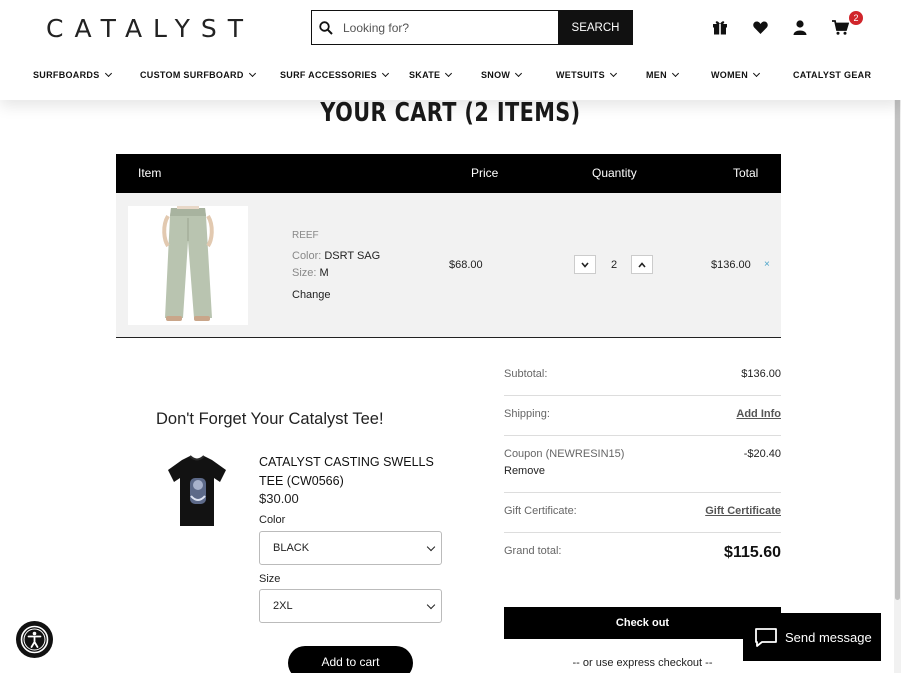 The height and width of the screenshot is (673, 901). Describe the element at coordinates (656, 75) in the screenshot. I see `nav-label: MEN` at that location.